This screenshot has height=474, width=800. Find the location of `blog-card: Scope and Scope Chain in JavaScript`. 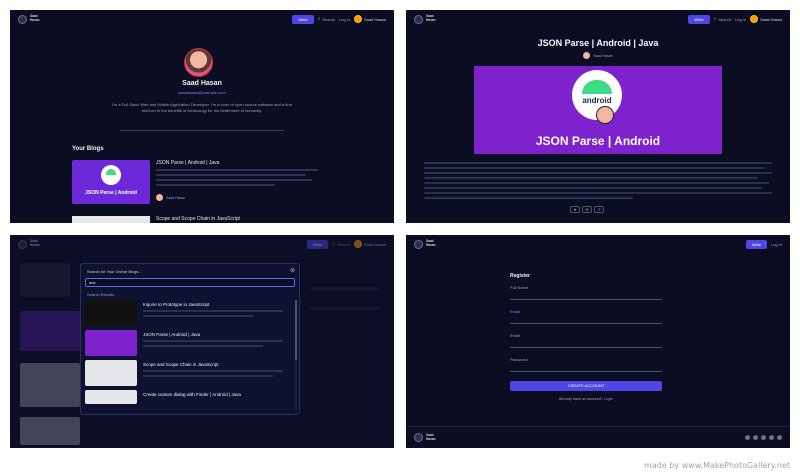

blog-card: Scope and Scope Chain in JavaScript is located at coordinates (202, 218).